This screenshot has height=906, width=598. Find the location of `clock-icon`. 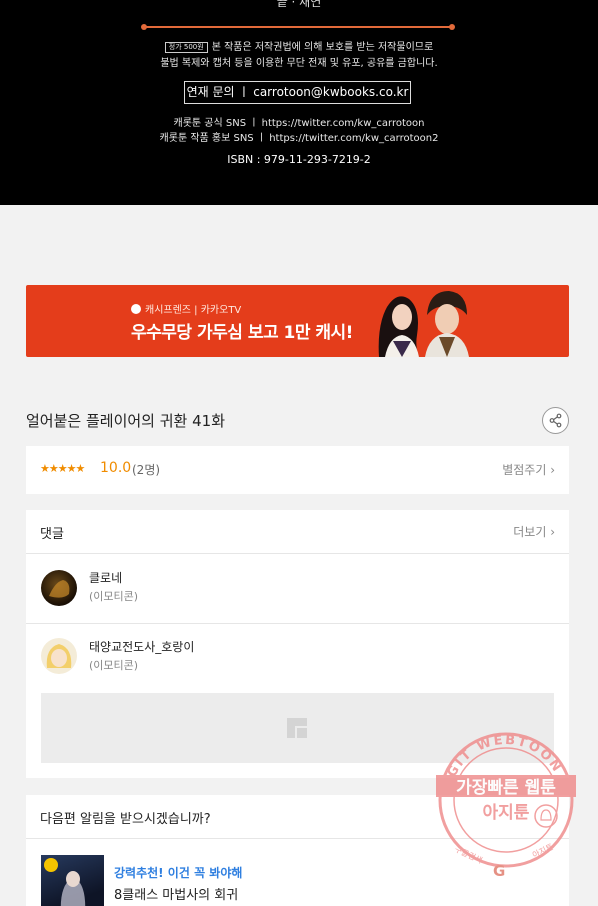

clock-icon is located at coordinates (51, 865).